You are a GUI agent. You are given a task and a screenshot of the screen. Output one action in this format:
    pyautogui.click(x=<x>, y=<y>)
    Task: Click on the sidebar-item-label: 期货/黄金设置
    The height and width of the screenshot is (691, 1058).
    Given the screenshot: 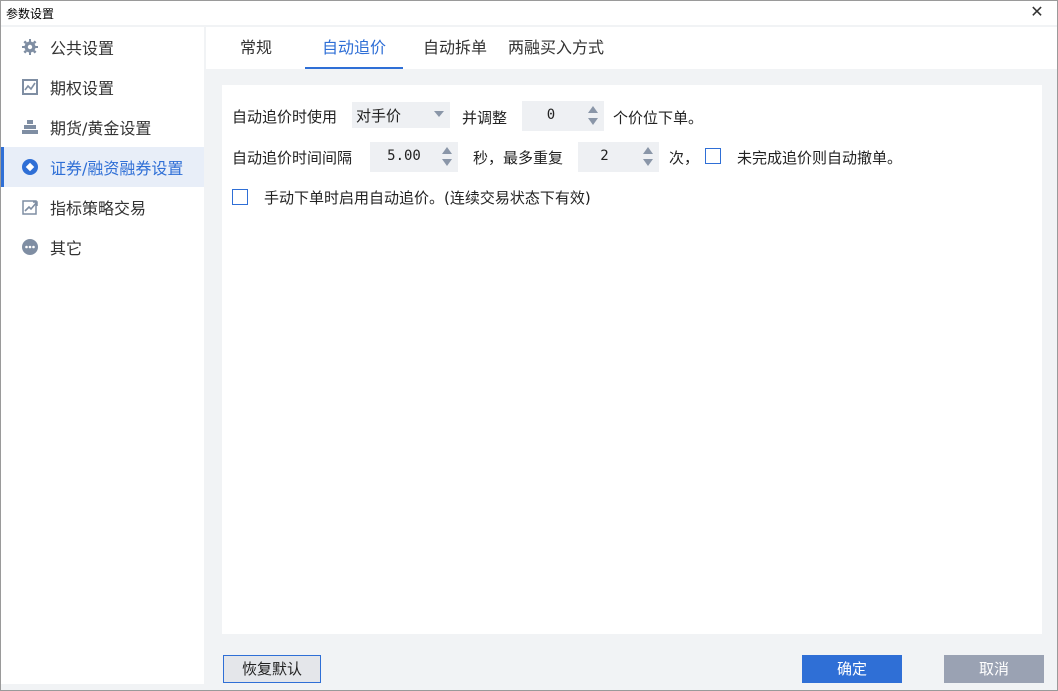 What is the action you would take?
    pyautogui.click(x=101, y=128)
    